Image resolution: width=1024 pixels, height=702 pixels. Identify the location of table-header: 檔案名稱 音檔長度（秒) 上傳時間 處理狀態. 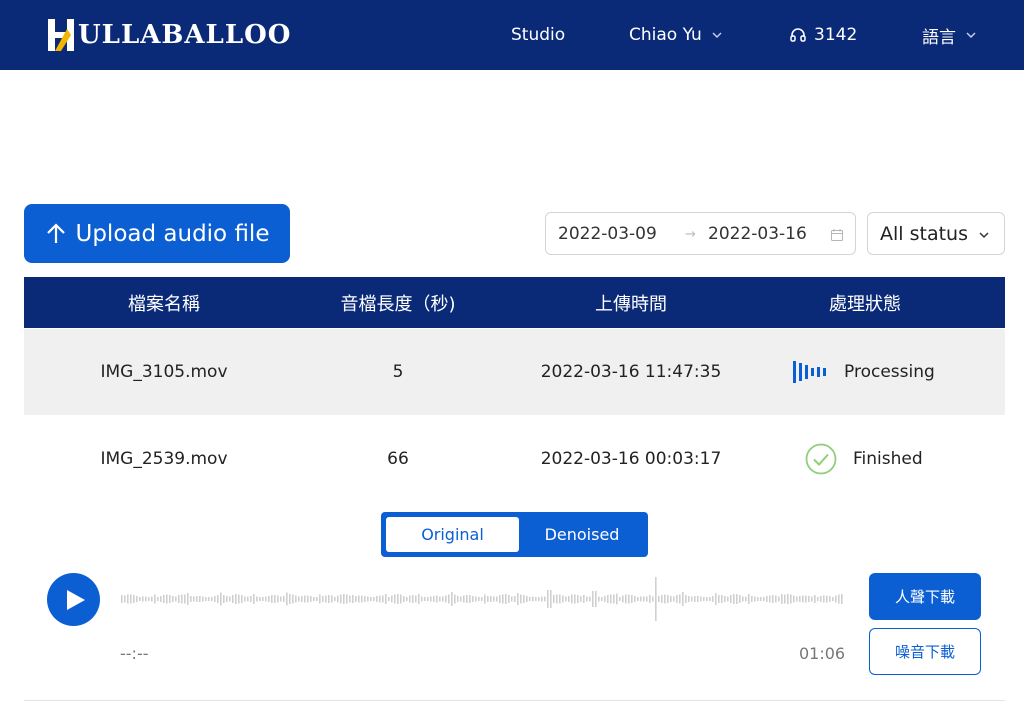
(514, 302).